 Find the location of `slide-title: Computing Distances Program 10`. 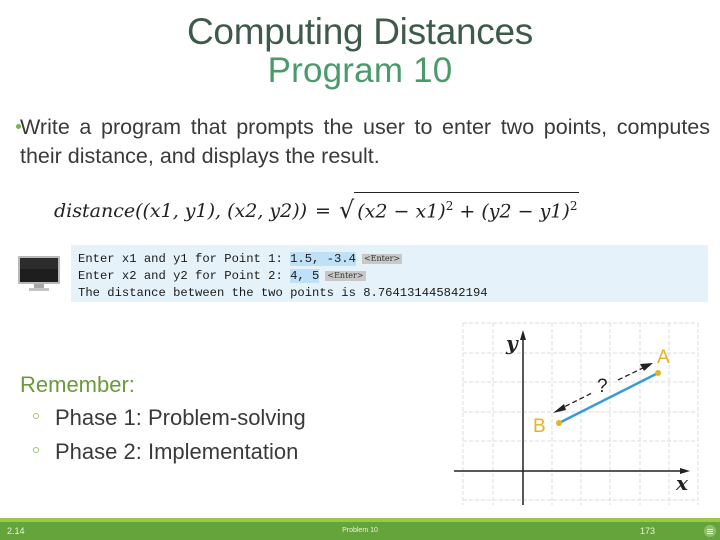

slide-title: Computing Distances Program 10 is located at coordinates (360, 51).